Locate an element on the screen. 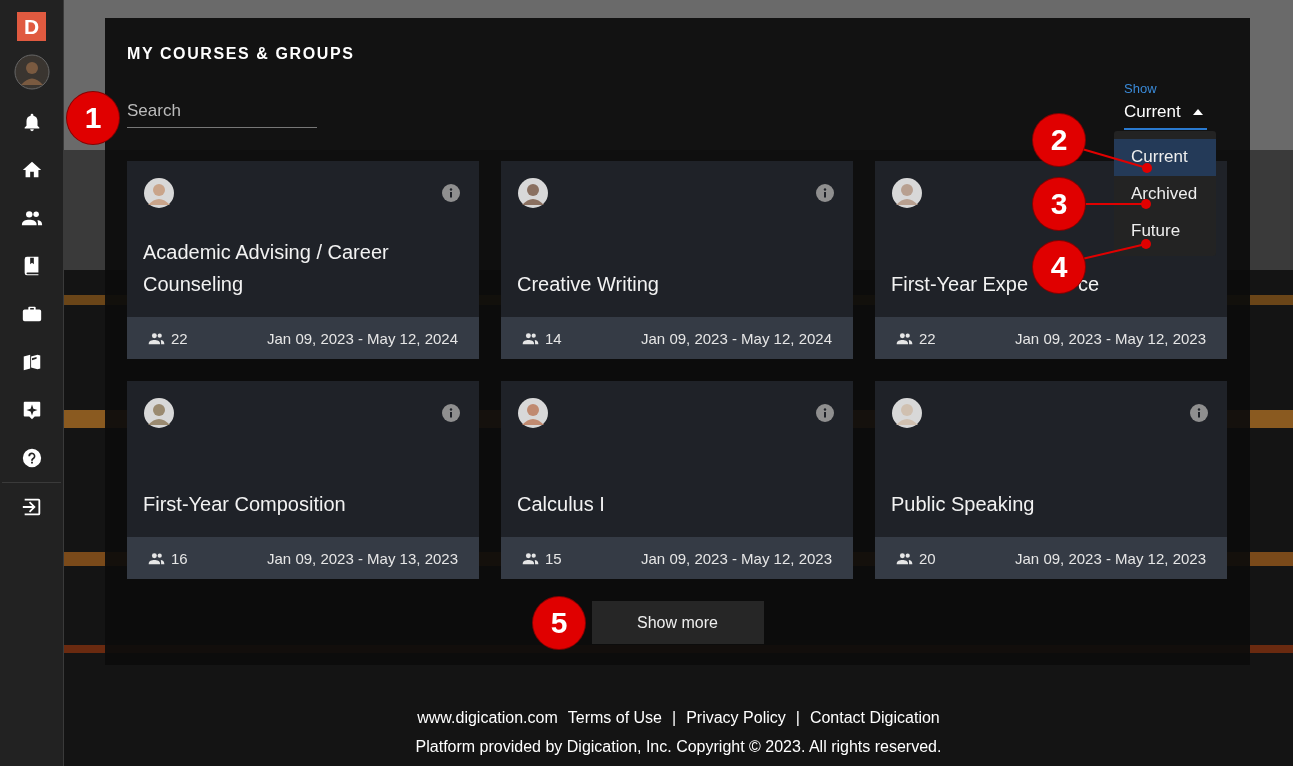 This screenshot has height=766, width=1293. member-count: 14 is located at coordinates (553, 338).